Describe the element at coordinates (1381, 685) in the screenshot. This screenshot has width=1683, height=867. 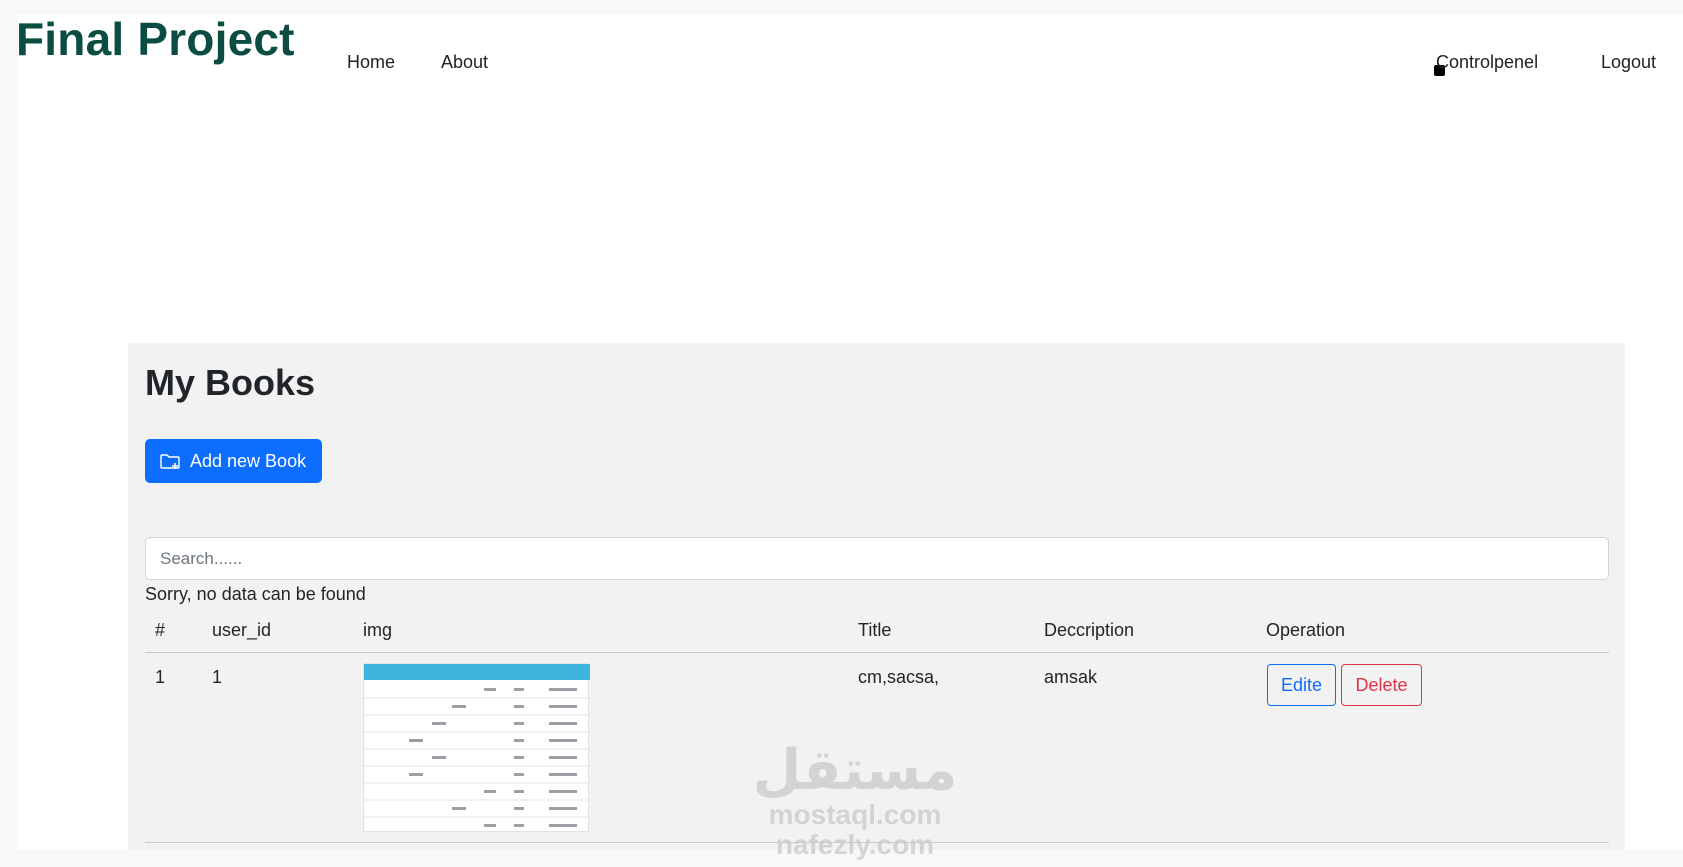
I see `delete-button: Delete` at that location.